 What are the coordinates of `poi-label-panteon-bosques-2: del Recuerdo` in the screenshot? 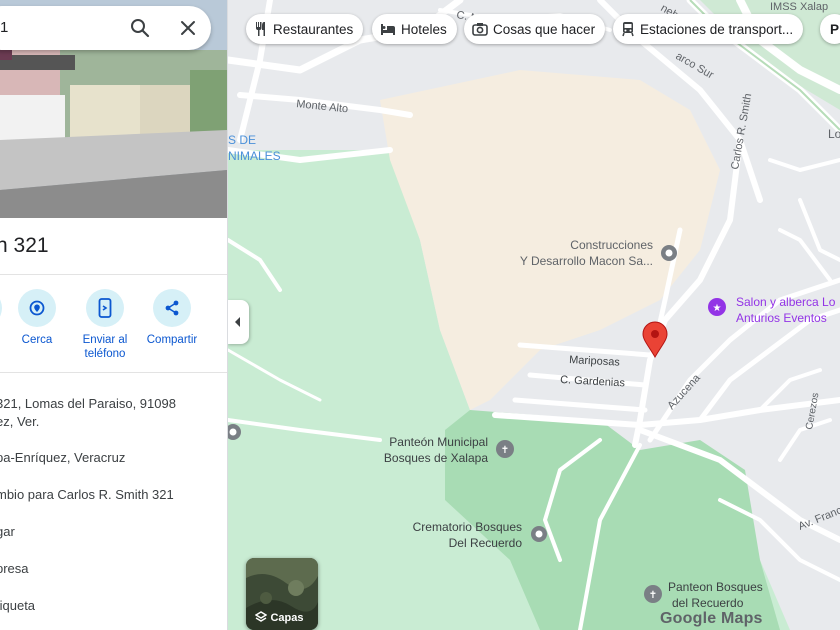 It's located at (708, 603).